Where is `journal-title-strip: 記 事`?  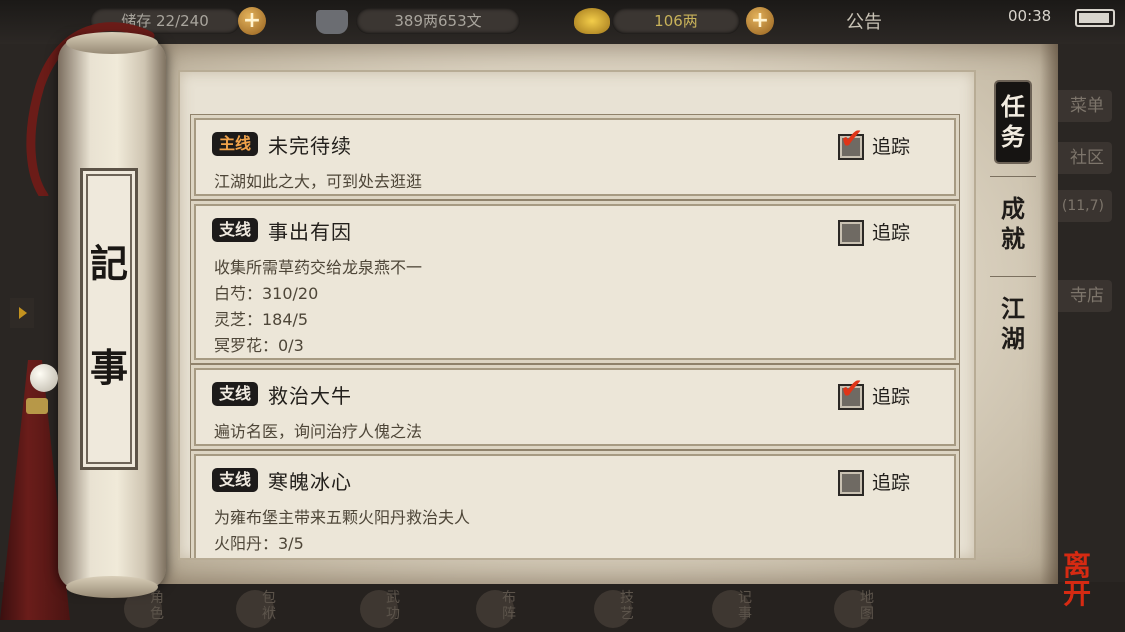
journal-title-strip: 記 事 is located at coordinates (109, 319).